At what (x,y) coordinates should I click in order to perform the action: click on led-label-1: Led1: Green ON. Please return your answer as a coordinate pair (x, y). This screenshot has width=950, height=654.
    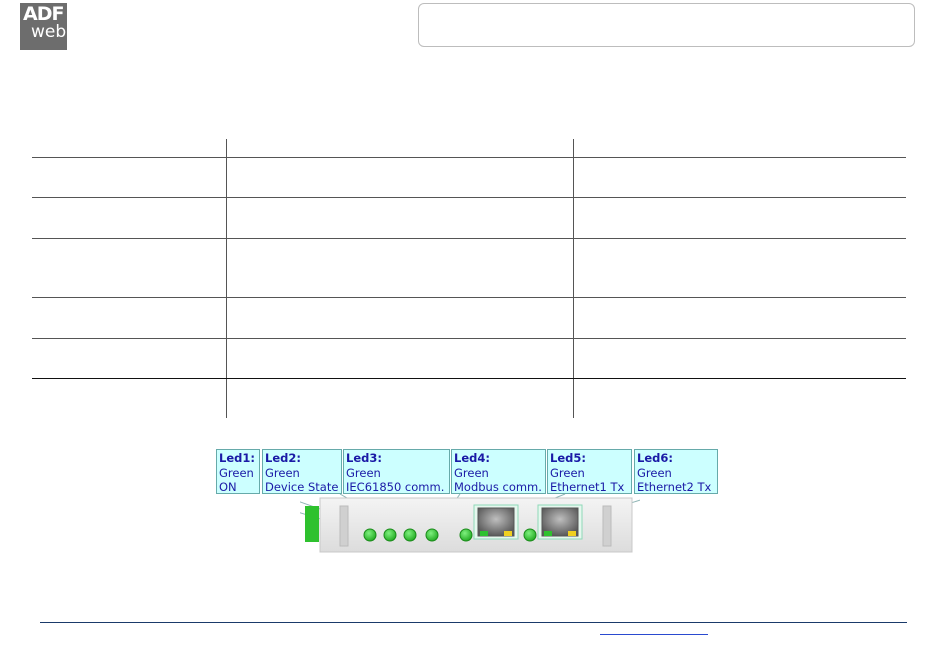
    Looking at the image, I should click on (238, 471).